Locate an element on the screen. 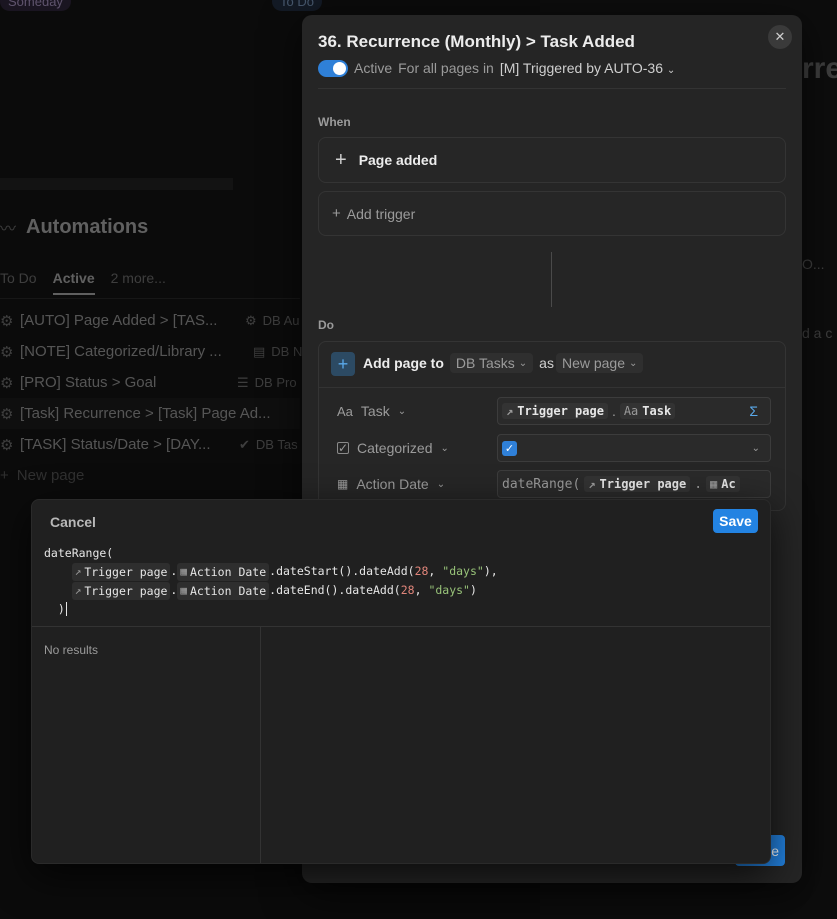 The width and height of the screenshot is (837, 919). property-token: ▦ Ac is located at coordinates (723, 484).